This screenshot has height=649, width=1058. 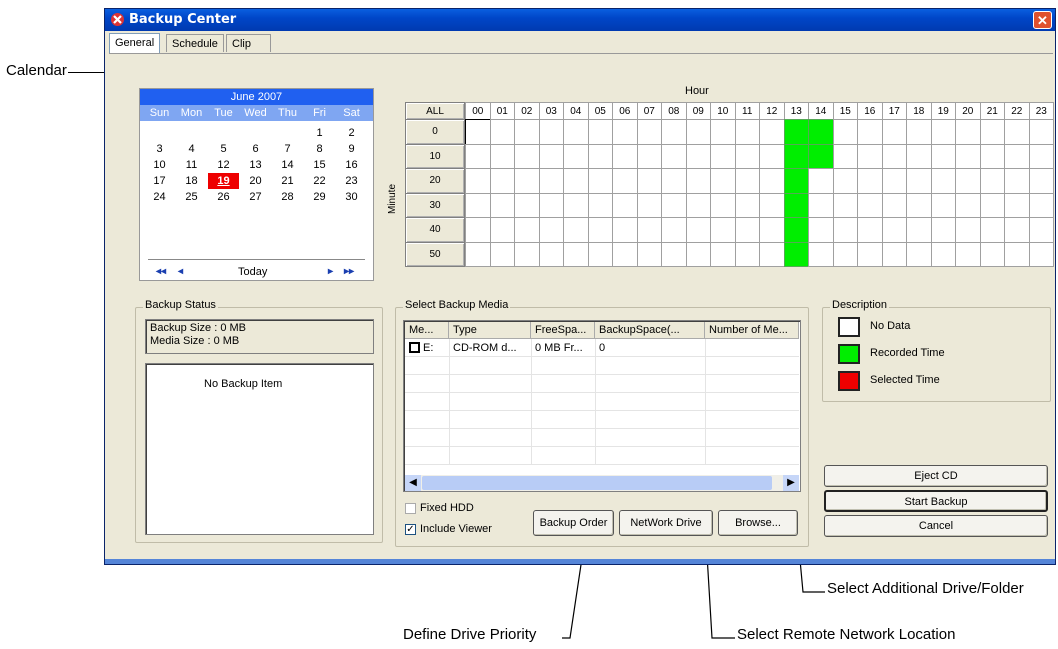 I want to click on start-backup-button: Start Backup, so click(x=936, y=501).